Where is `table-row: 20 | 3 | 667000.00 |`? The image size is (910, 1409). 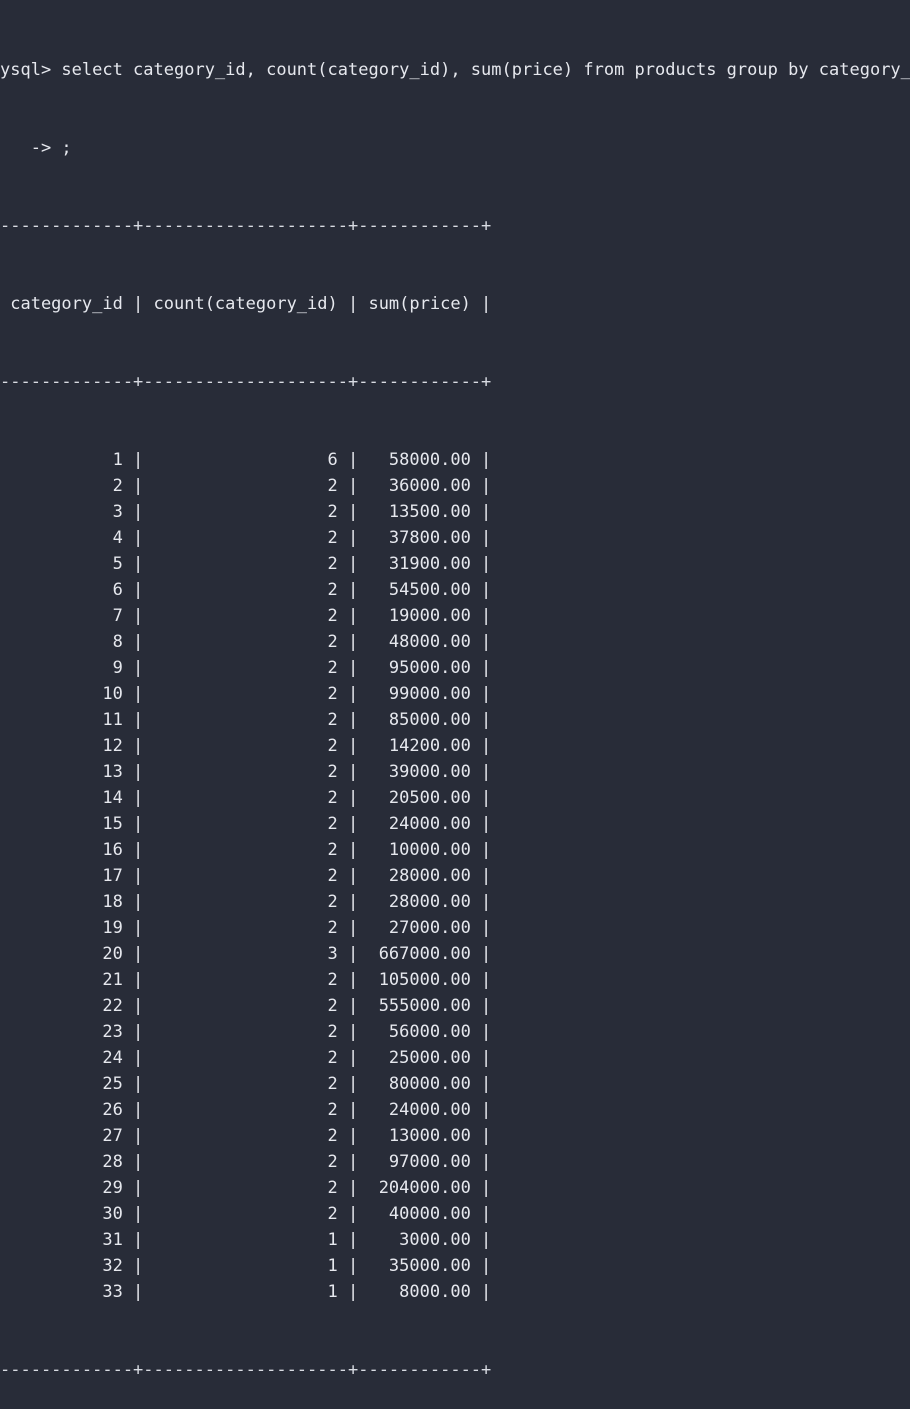 table-row: 20 | 3 | 667000.00 | is located at coordinates (246, 954).